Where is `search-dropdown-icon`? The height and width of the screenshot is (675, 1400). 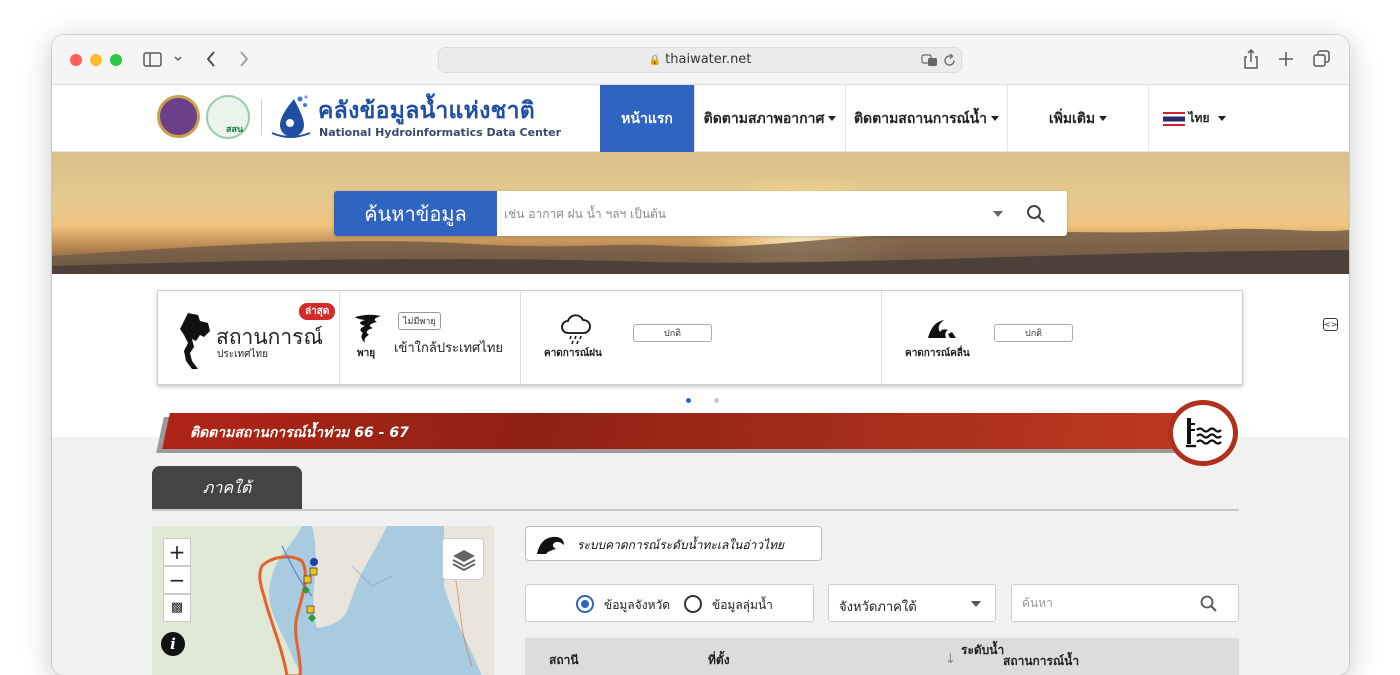
search-dropdown-icon is located at coordinates (998, 214).